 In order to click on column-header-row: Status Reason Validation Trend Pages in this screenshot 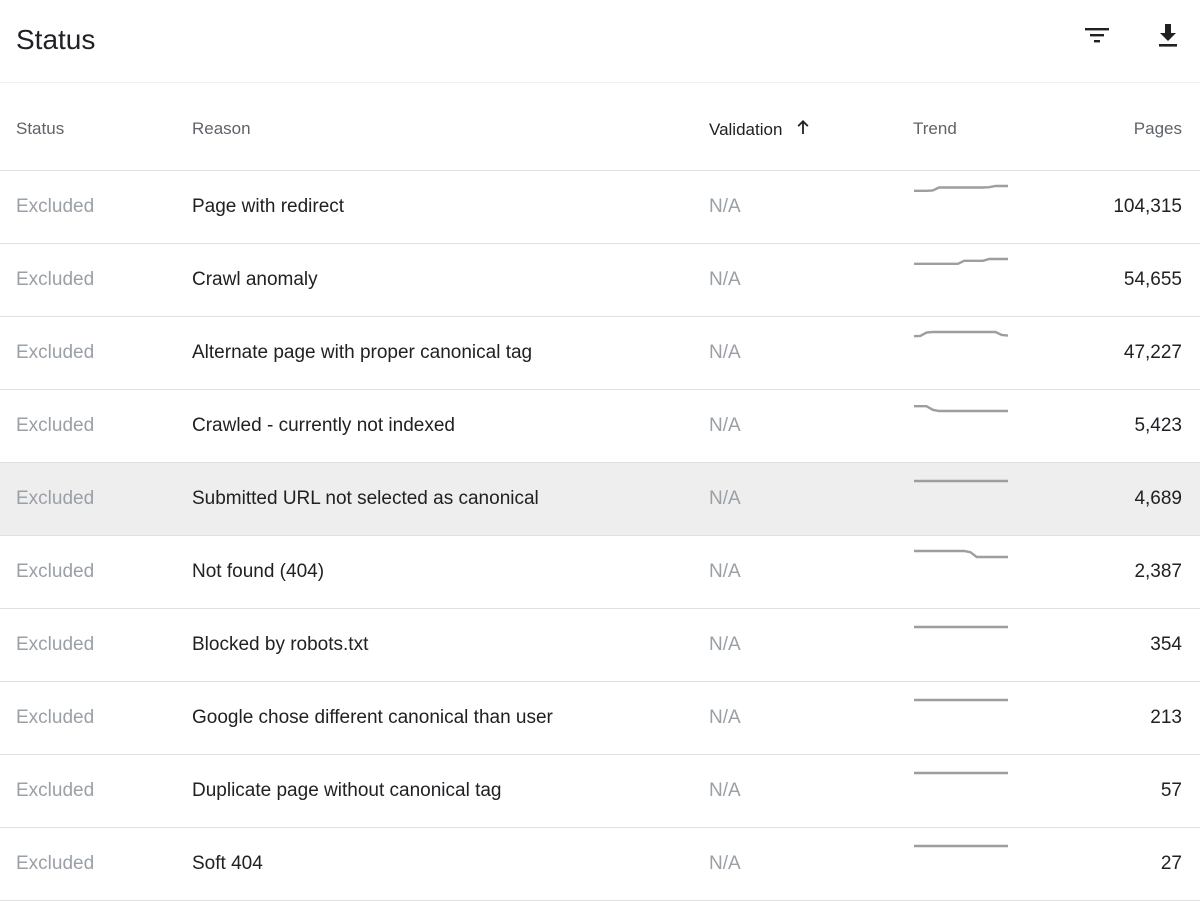, I will do `click(600, 126)`.